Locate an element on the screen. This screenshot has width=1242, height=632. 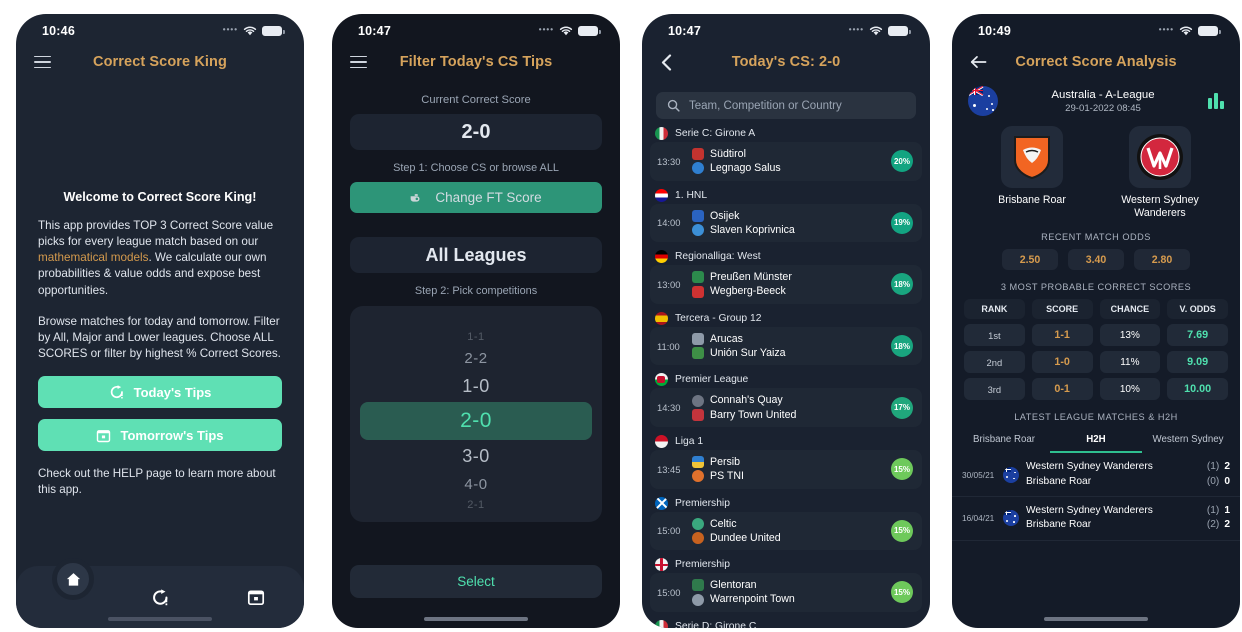
match-row: 13:45 Persib PS TNI 15% is located at coordinates (786, 469).